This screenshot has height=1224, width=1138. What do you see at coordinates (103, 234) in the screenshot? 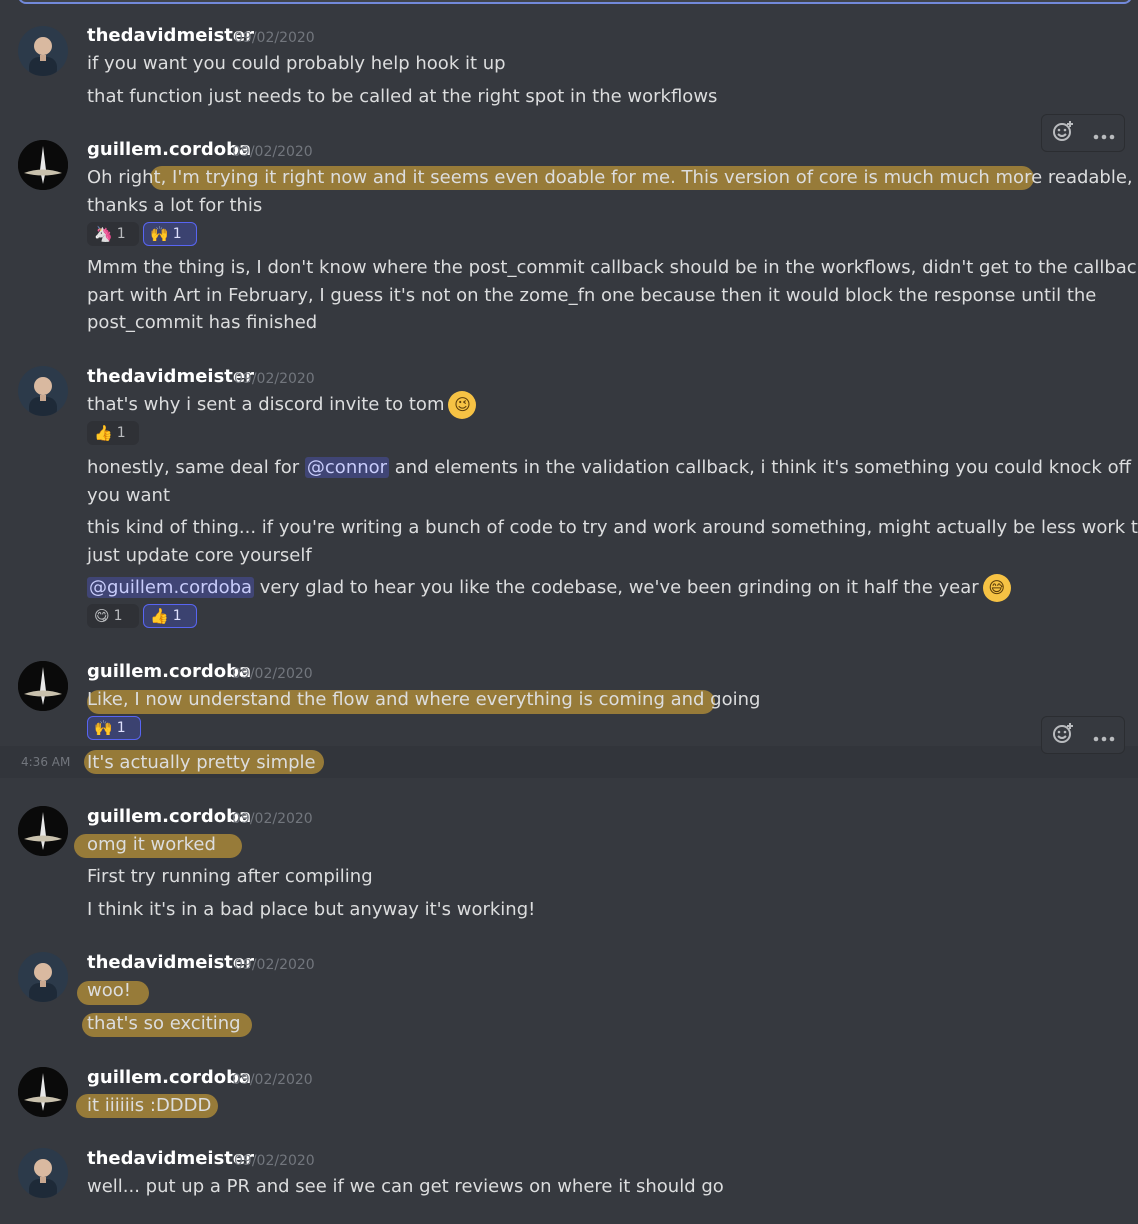
I see `unicorn-icon: 🦄` at bounding box center [103, 234].